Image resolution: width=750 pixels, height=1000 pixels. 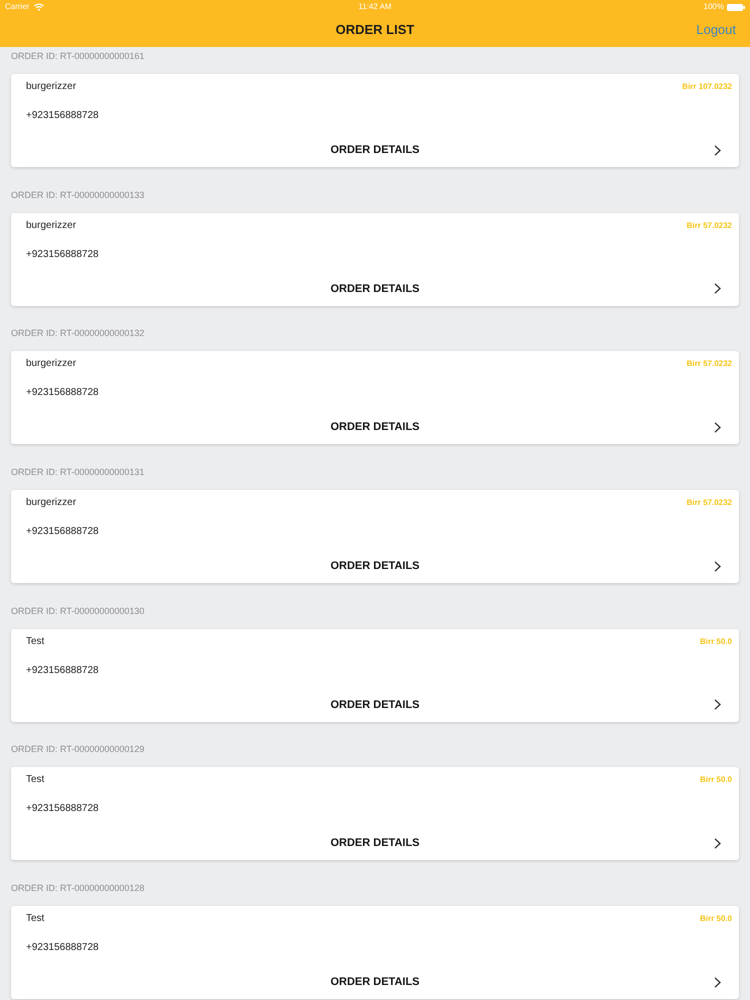 What do you see at coordinates (78, 889) in the screenshot?
I see `order-id-label: ORDER ID: RT-00000000000128` at bounding box center [78, 889].